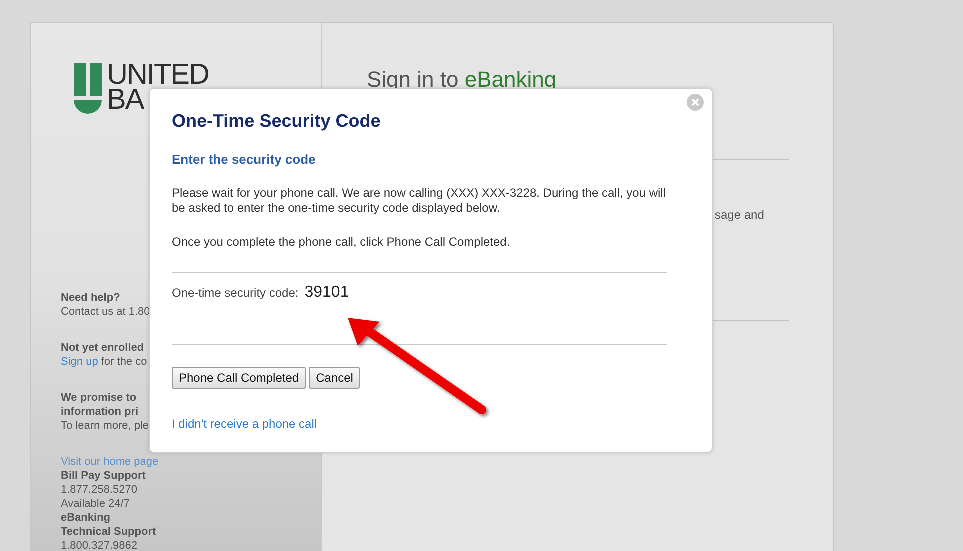 This screenshot has width=963, height=551. Describe the element at coordinates (334, 378) in the screenshot. I see `cancel-button: Cancel` at that location.